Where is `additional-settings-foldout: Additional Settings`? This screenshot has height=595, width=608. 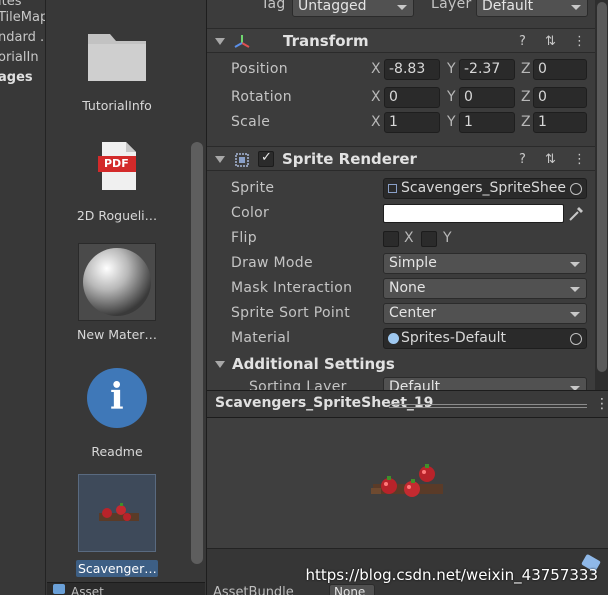 additional-settings-foldout: Additional Settings is located at coordinates (402, 364).